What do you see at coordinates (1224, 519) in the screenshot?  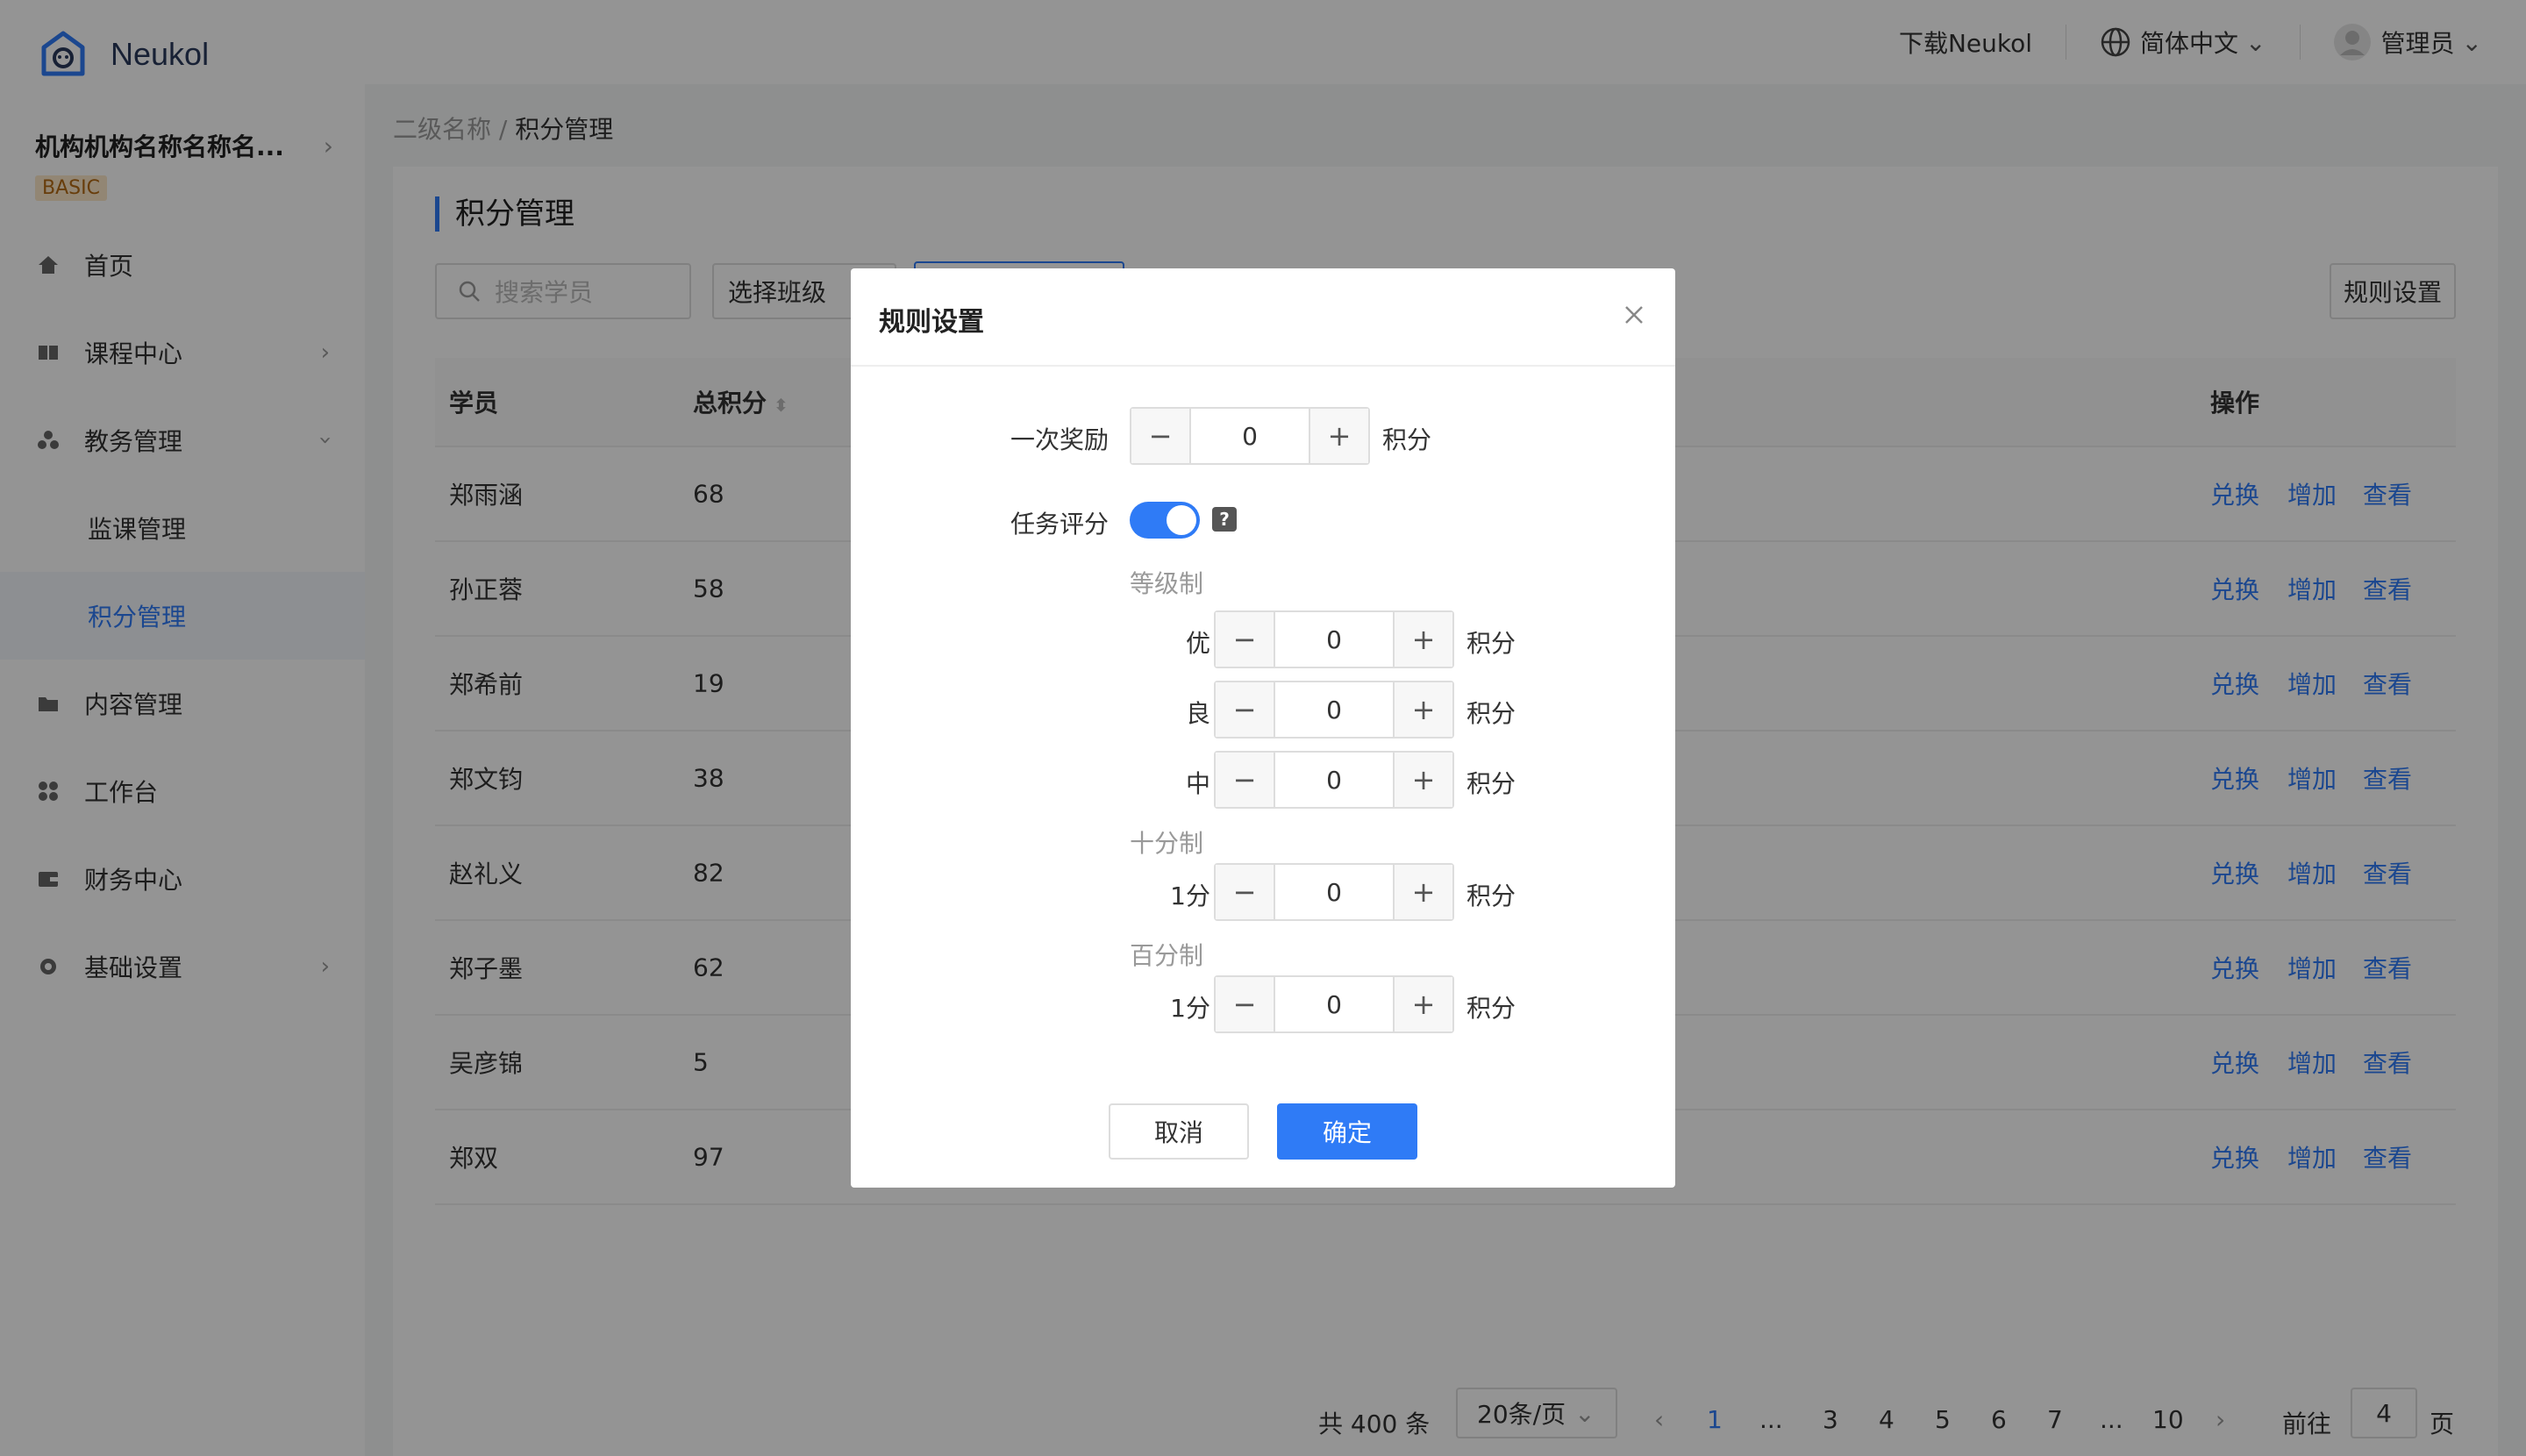 I see `help-icon: ?` at bounding box center [1224, 519].